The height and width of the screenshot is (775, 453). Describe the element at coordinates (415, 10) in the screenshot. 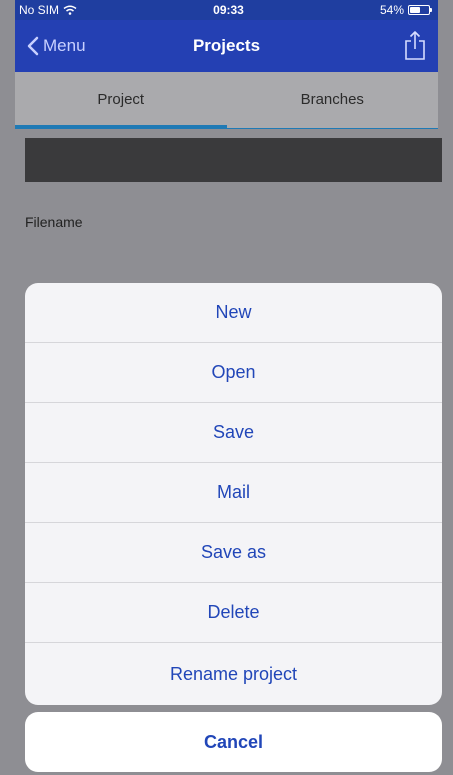

I see `battery-fill` at that location.